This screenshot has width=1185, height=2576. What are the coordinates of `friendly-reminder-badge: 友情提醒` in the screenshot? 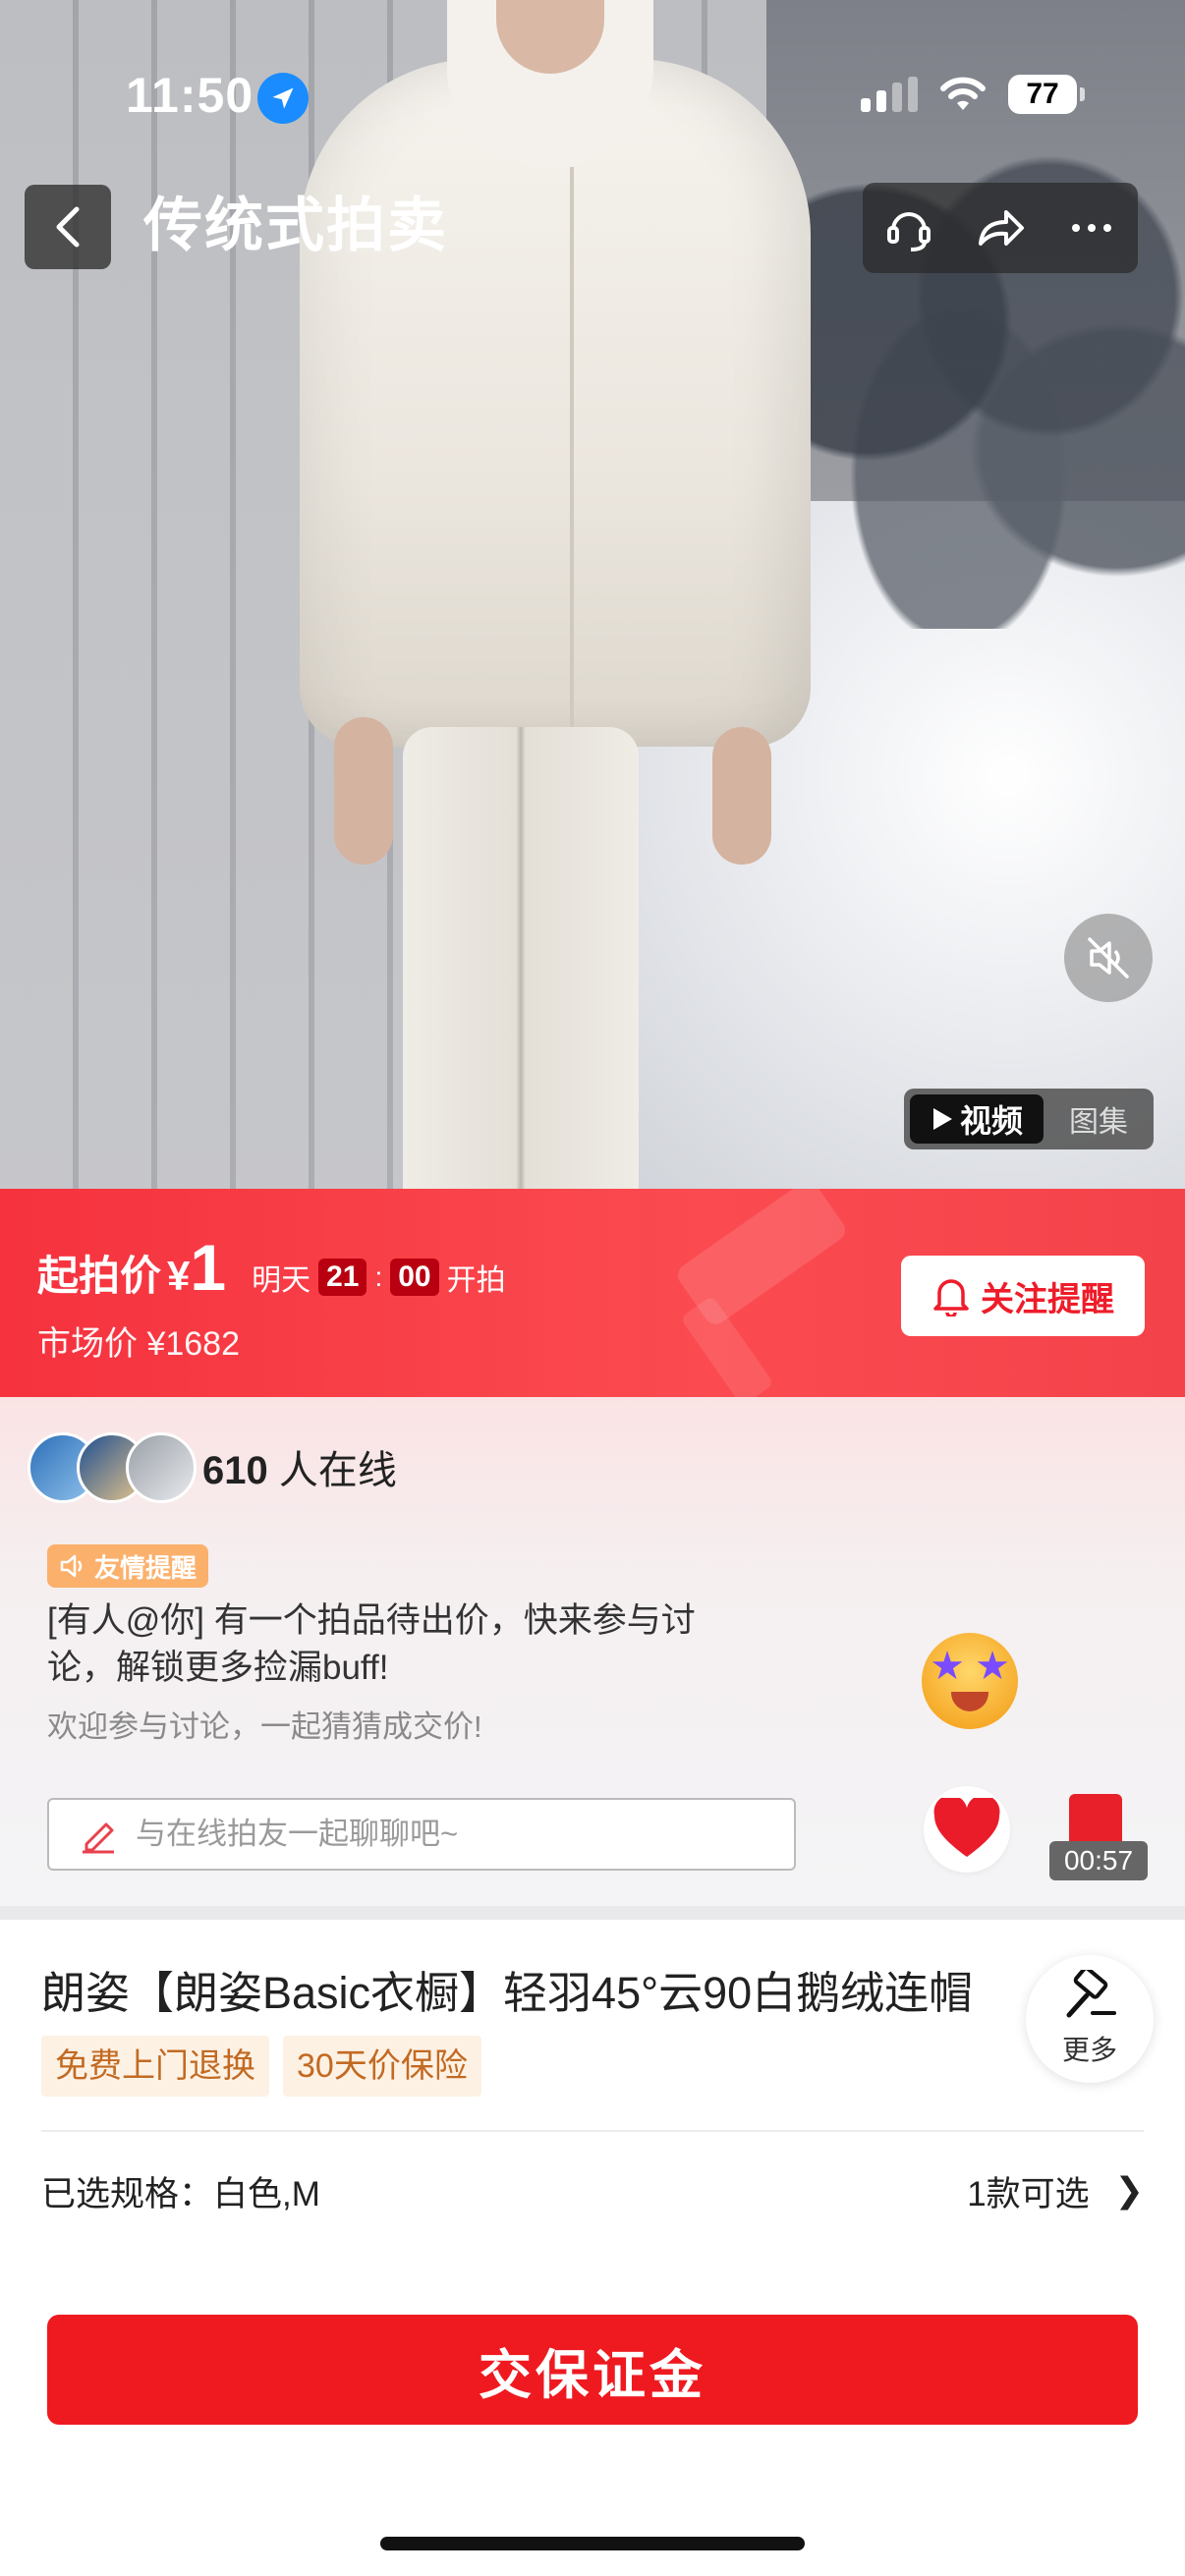 It's located at (128, 1566).